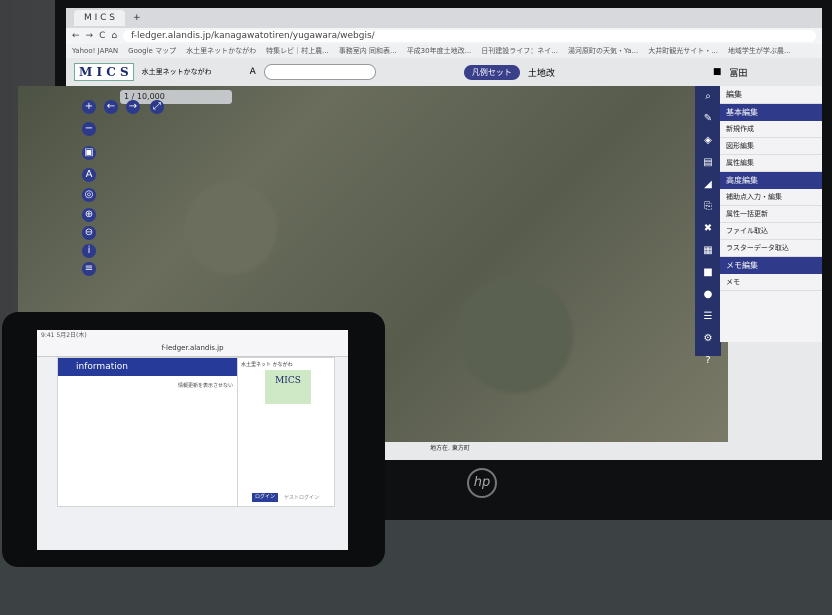  Describe the element at coordinates (137, 18) in the screenshot. I see `new-tab-icon: +` at that location.